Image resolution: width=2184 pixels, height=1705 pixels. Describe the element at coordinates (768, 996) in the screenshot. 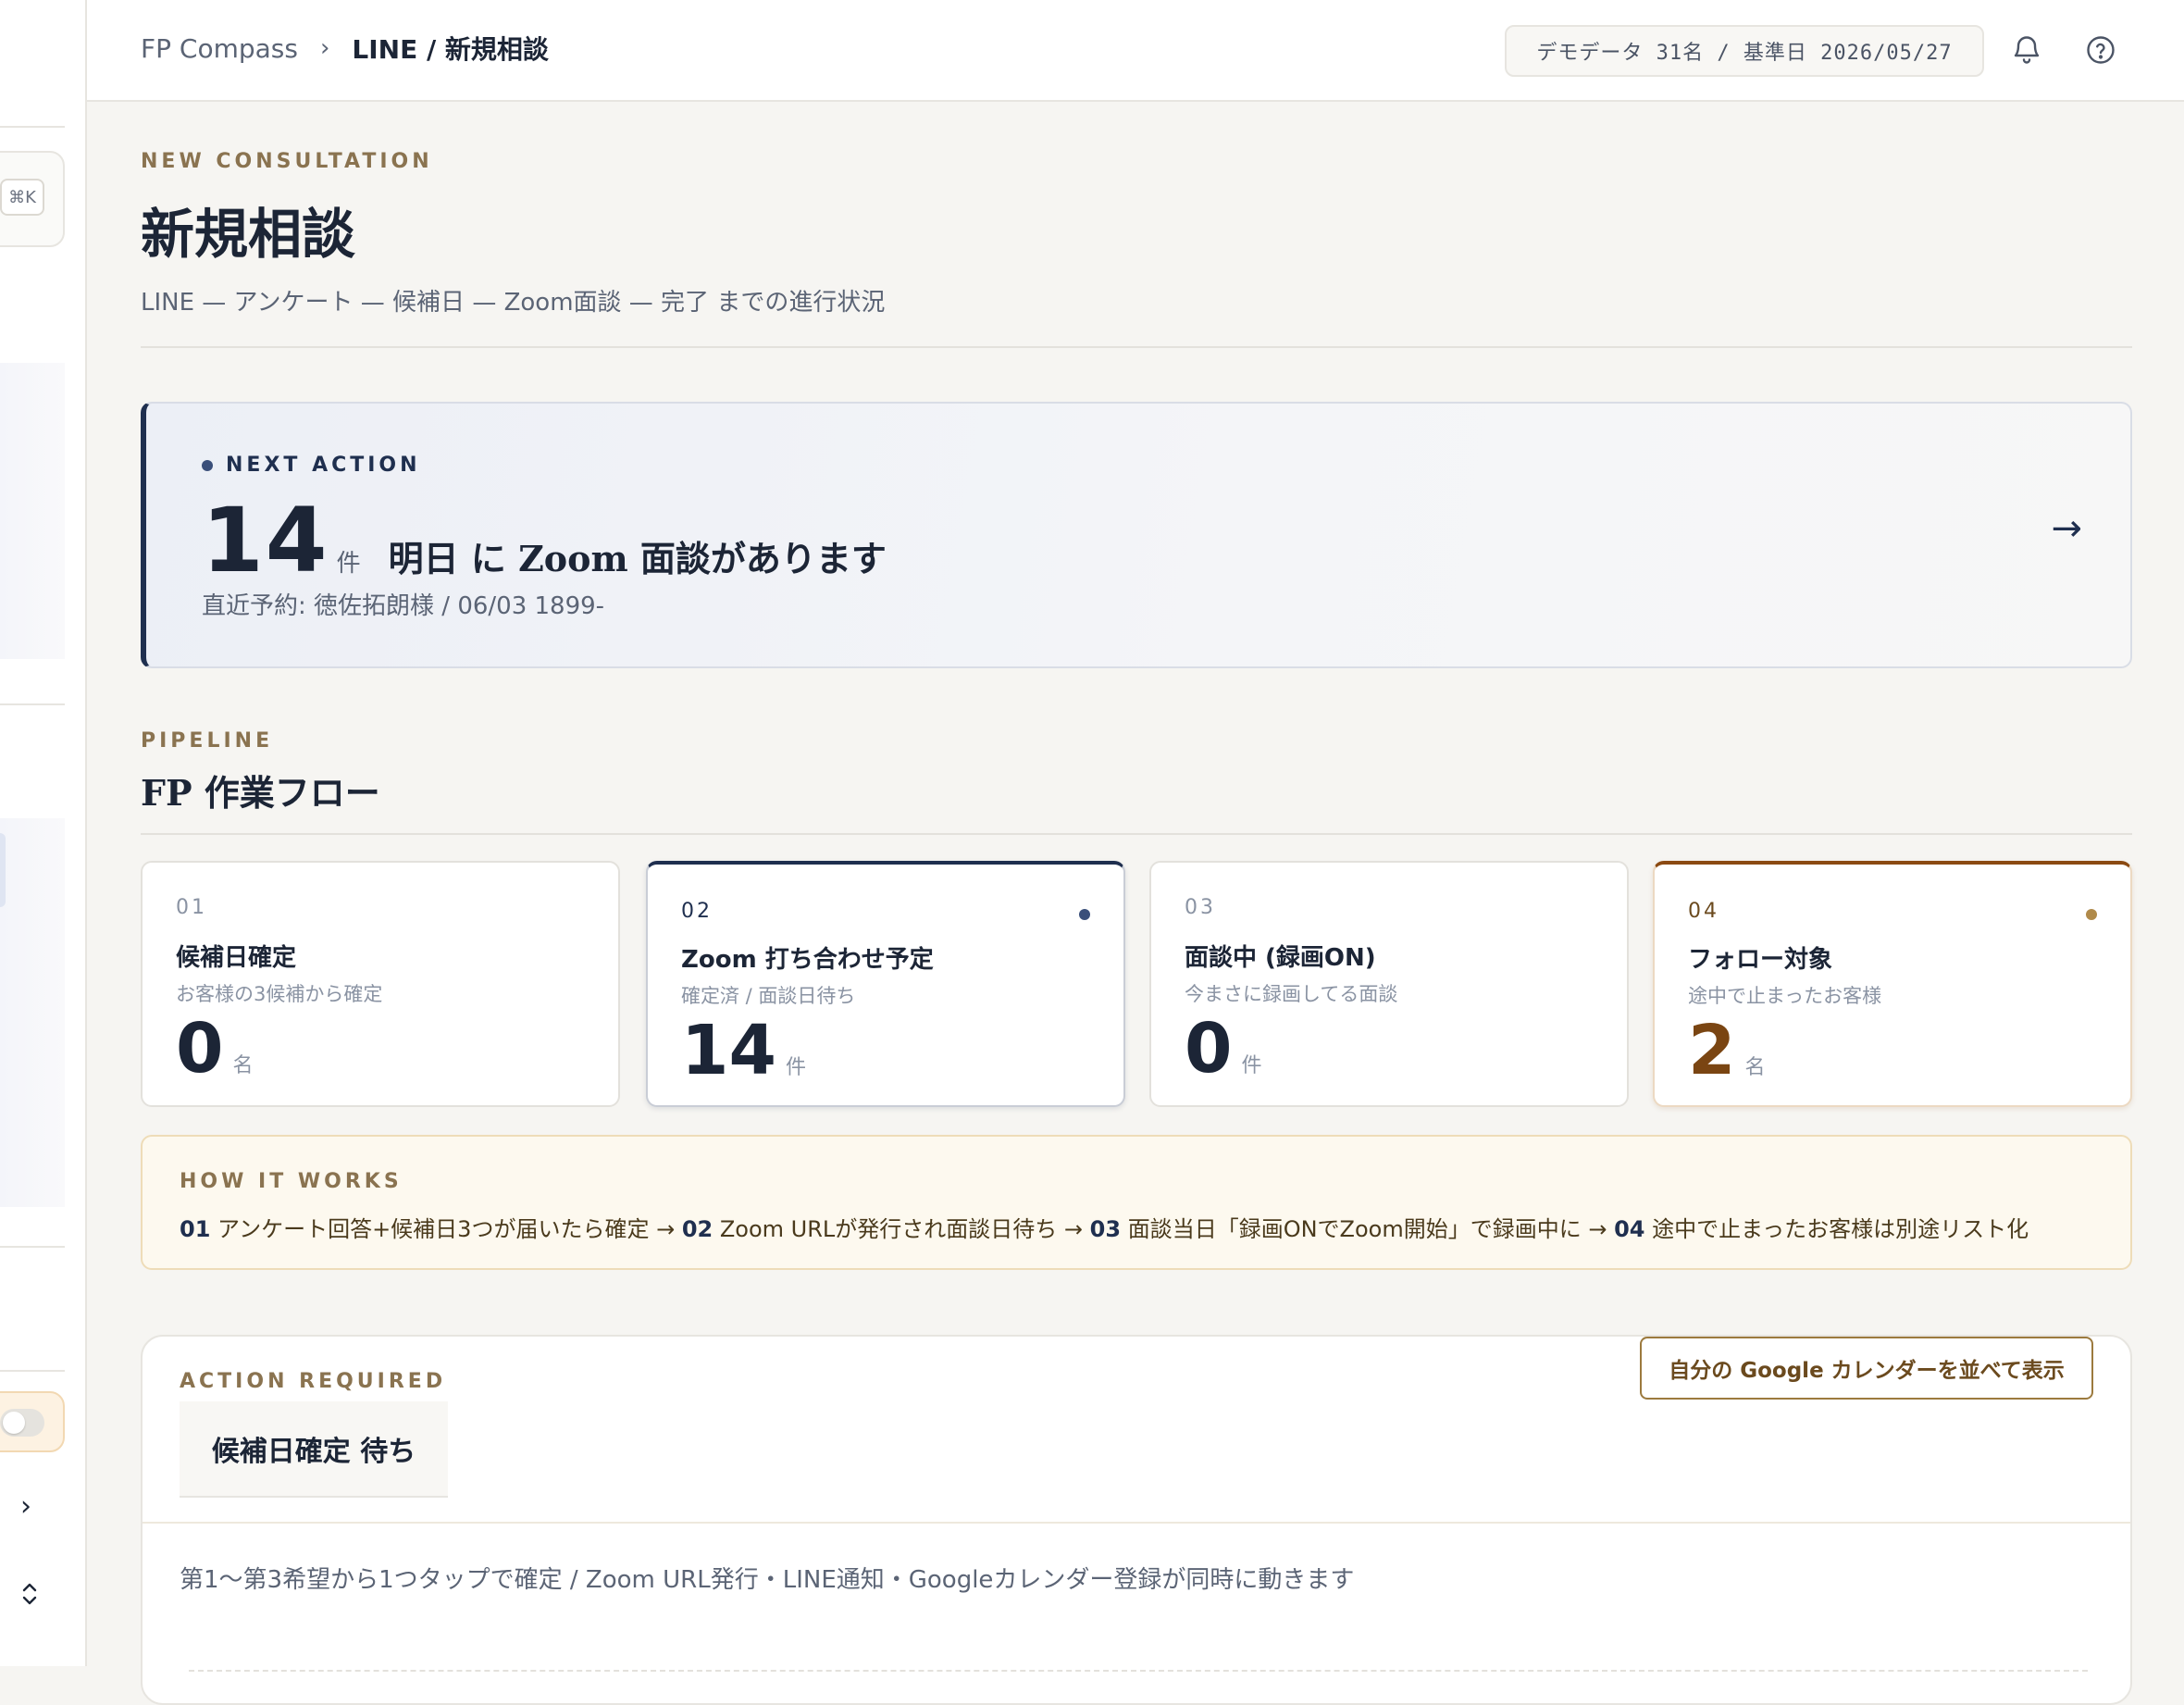

I see `stage-description: 確定済 / 面談日待ち` at that location.